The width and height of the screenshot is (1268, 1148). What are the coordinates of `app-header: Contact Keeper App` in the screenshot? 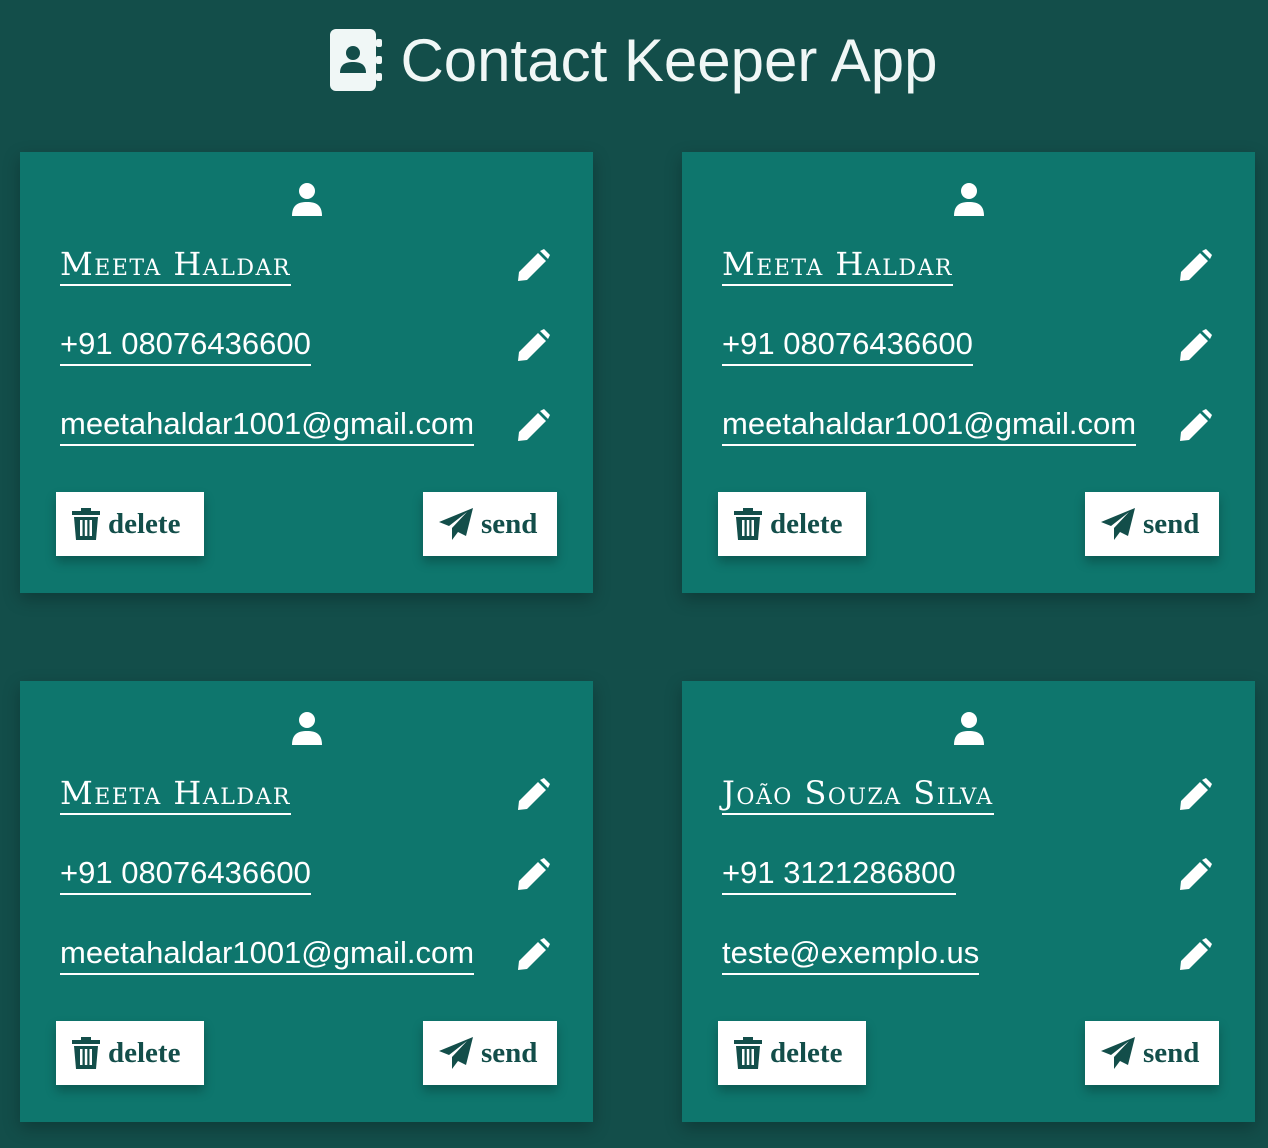 It's located at (634, 60).